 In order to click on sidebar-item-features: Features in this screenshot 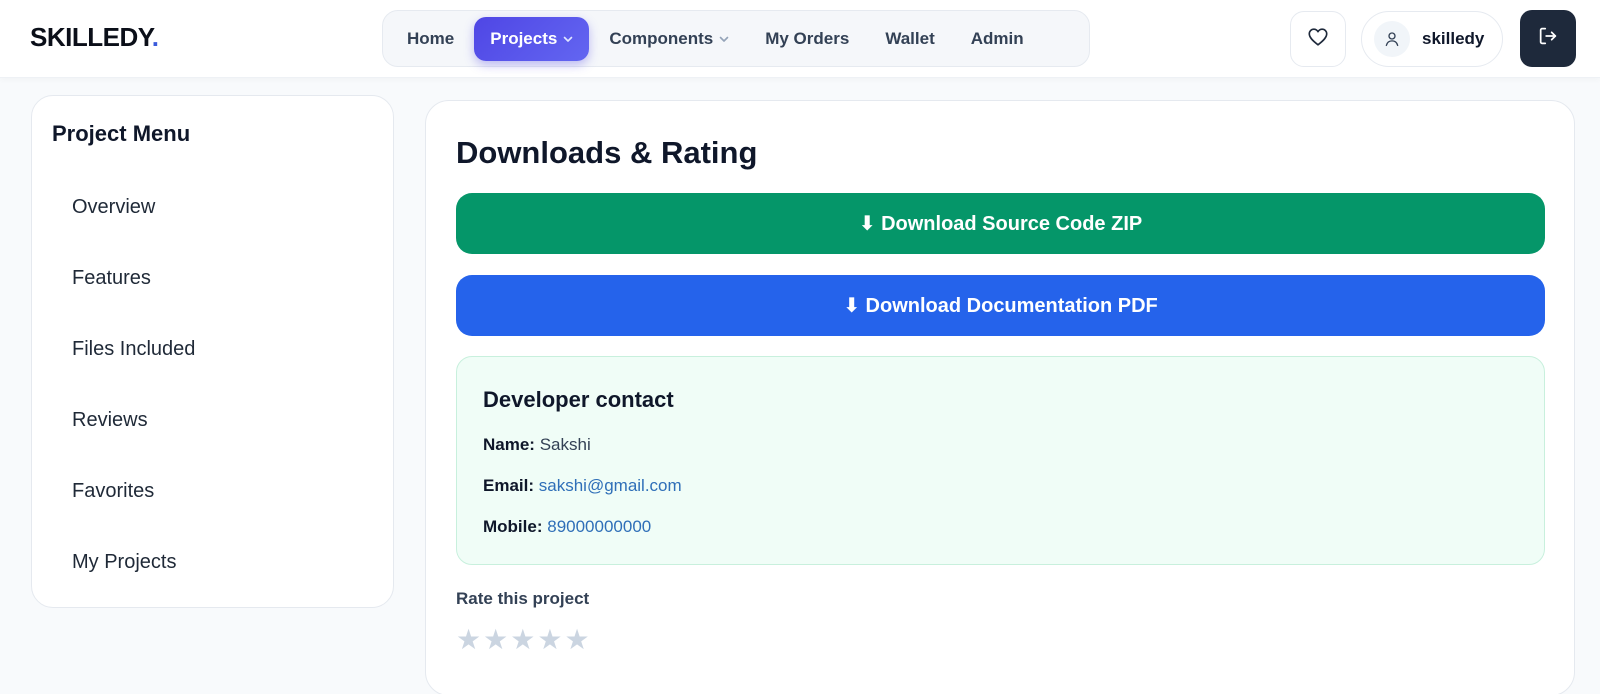, I will do `click(212, 278)`.